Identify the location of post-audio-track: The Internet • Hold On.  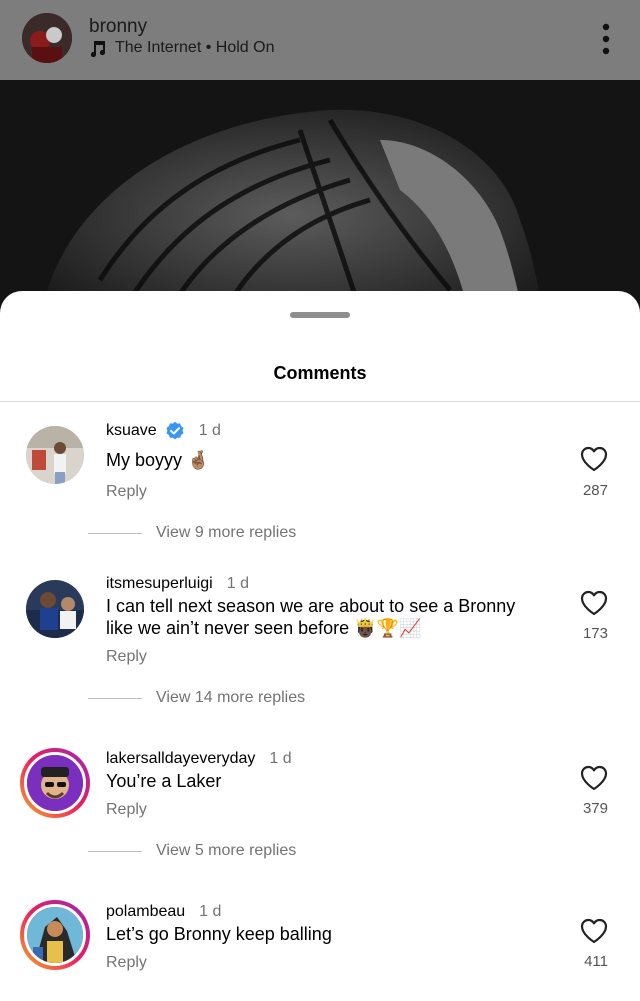
(181, 48).